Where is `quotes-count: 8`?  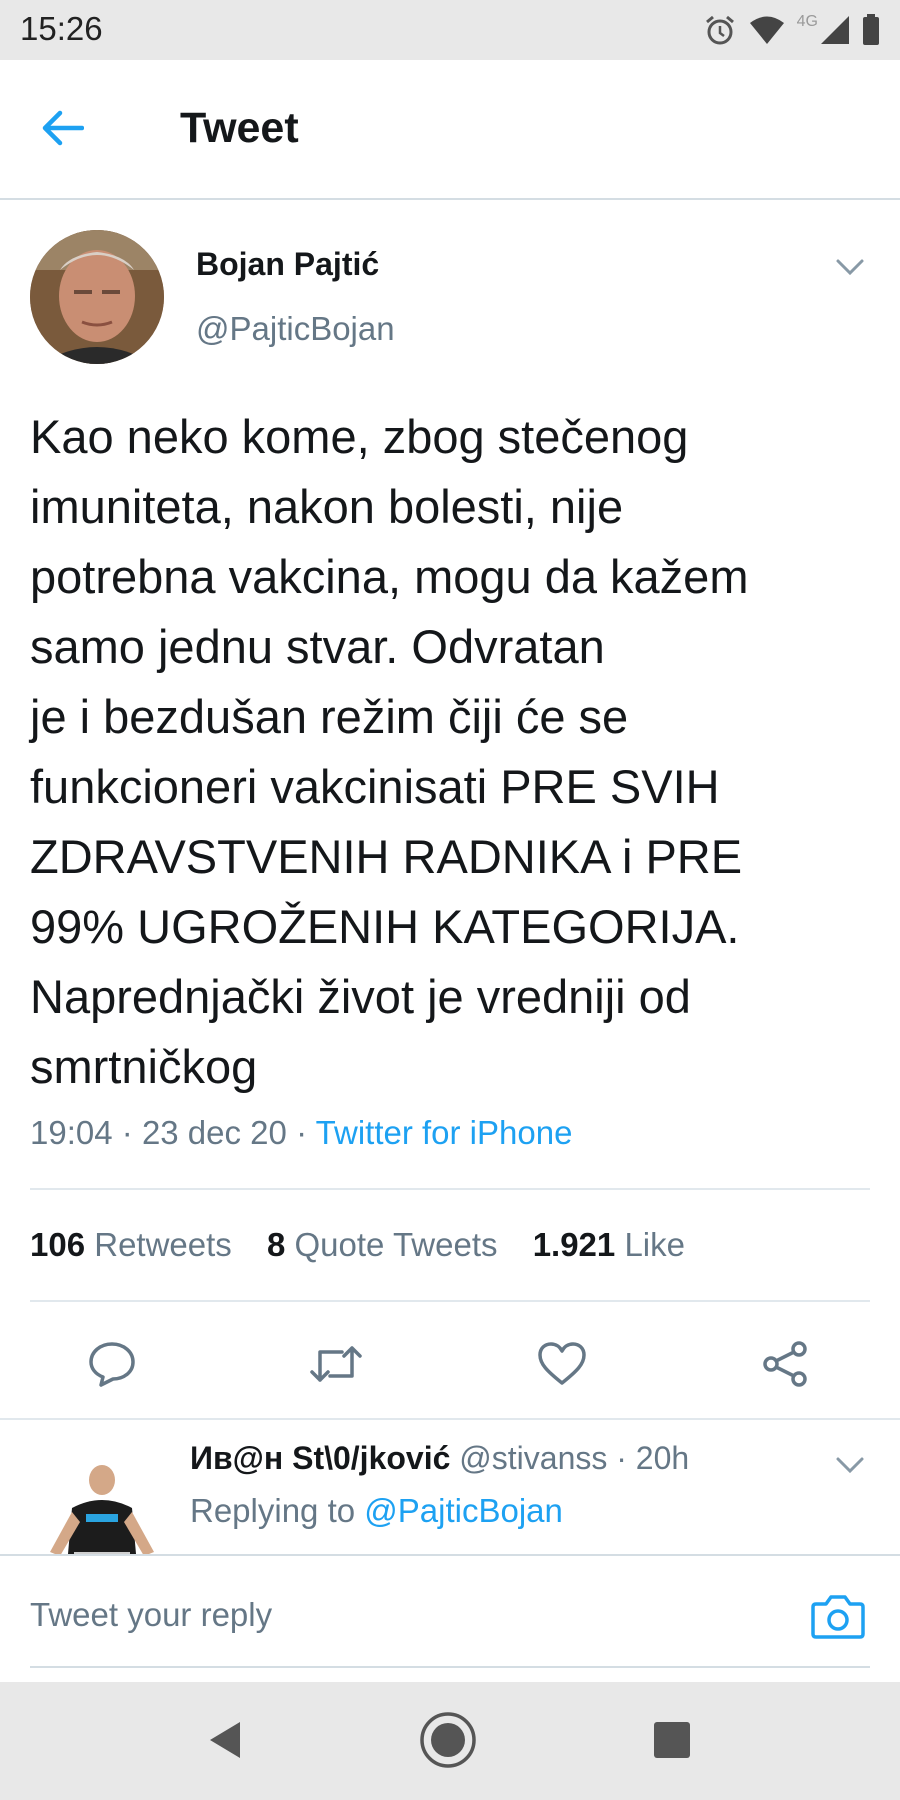
quotes-count: 8 is located at coordinates (276, 1244).